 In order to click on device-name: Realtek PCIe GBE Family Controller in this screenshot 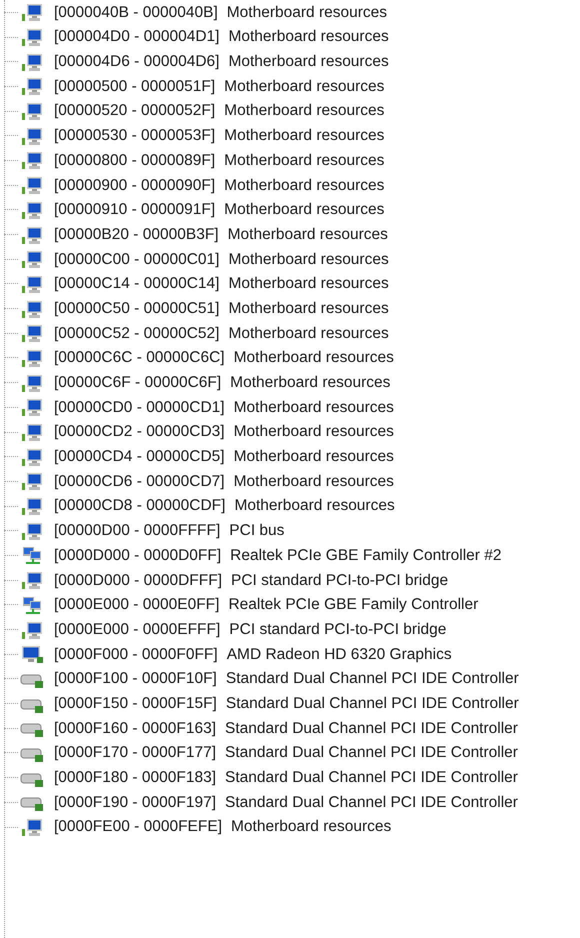, I will do `click(353, 605)`.